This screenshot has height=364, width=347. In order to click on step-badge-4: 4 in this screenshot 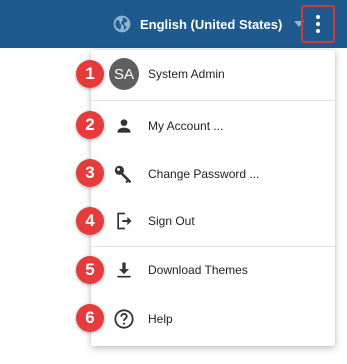, I will do `click(90, 221)`.